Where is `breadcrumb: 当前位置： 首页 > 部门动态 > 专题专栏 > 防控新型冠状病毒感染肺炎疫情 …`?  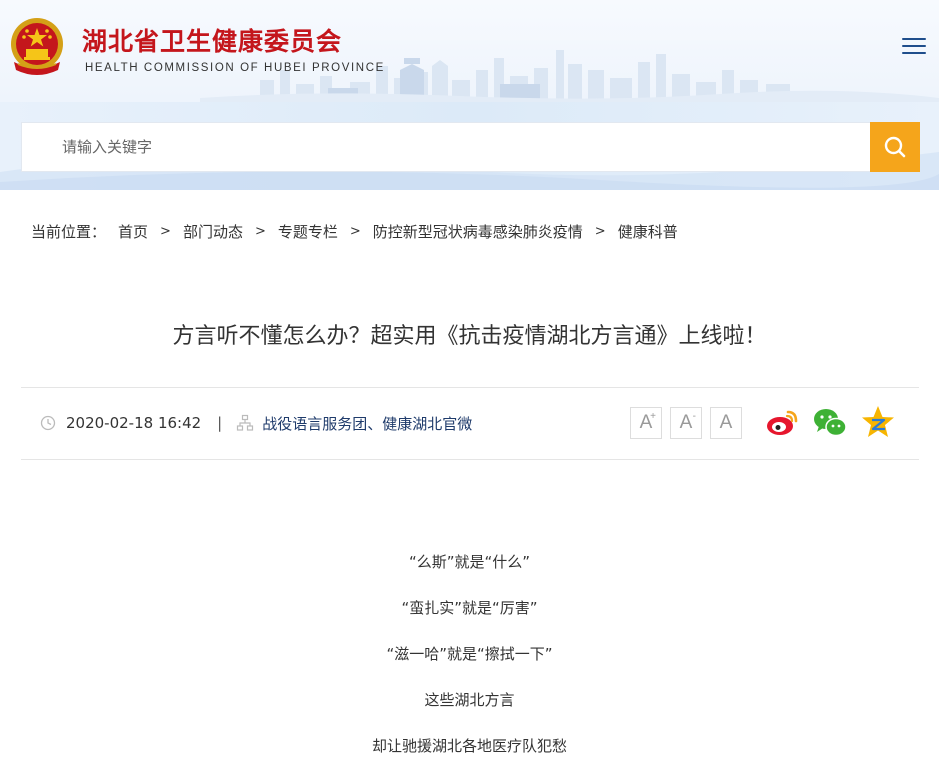
breadcrumb: 当前位置： 首页 > 部门动态 > 专题专栏 > 防控新型冠状病毒感染肺炎疫情 … is located at coordinates (354, 231).